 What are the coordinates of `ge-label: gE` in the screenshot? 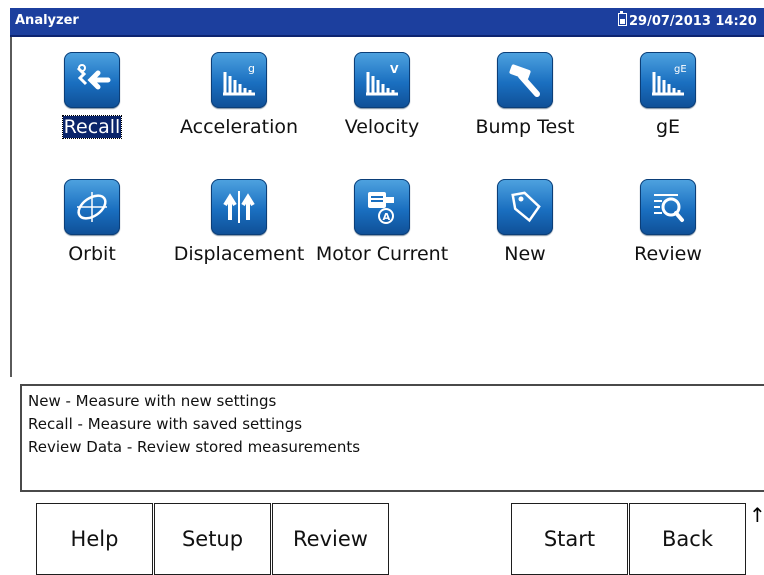 It's located at (668, 127).